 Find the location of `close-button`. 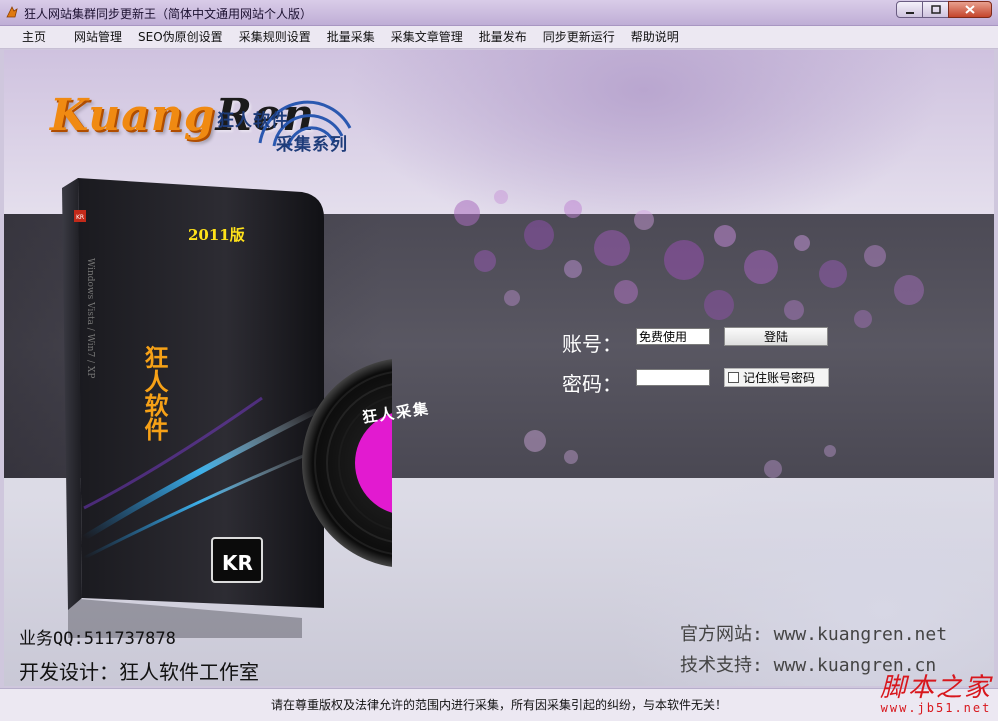

close-button is located at coordinates (970, 9).